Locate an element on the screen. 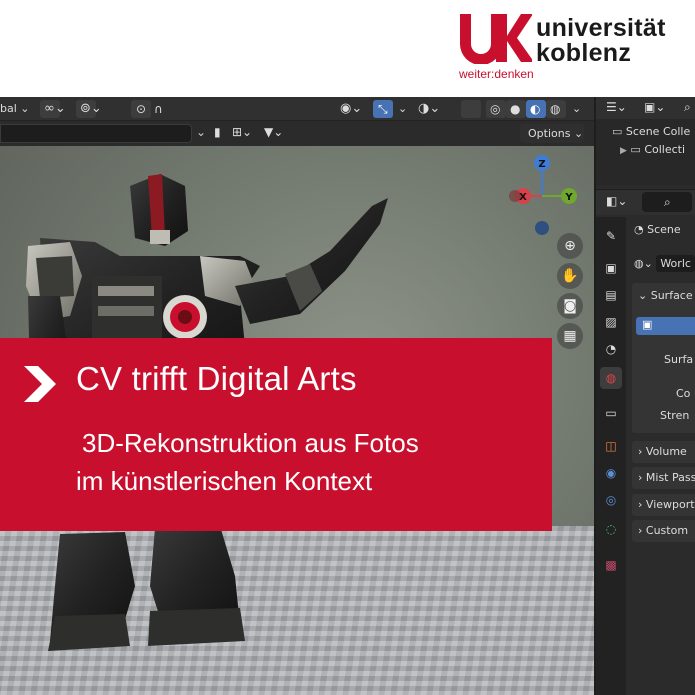 This screenshot has width=695, height=695. gizmo-x-label: X is located at coordinates (523, 197).